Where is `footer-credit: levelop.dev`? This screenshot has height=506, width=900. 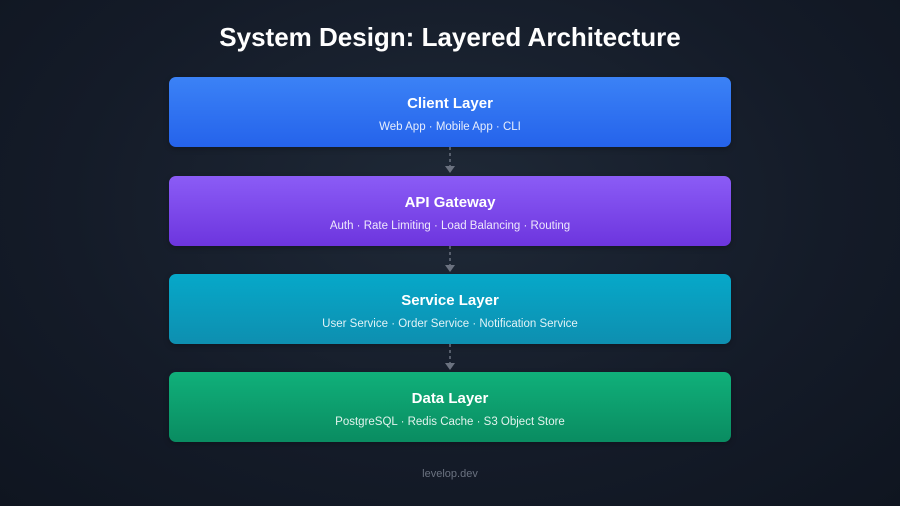 footer-credit: levelop.dev is located at coordinates (450, 474).